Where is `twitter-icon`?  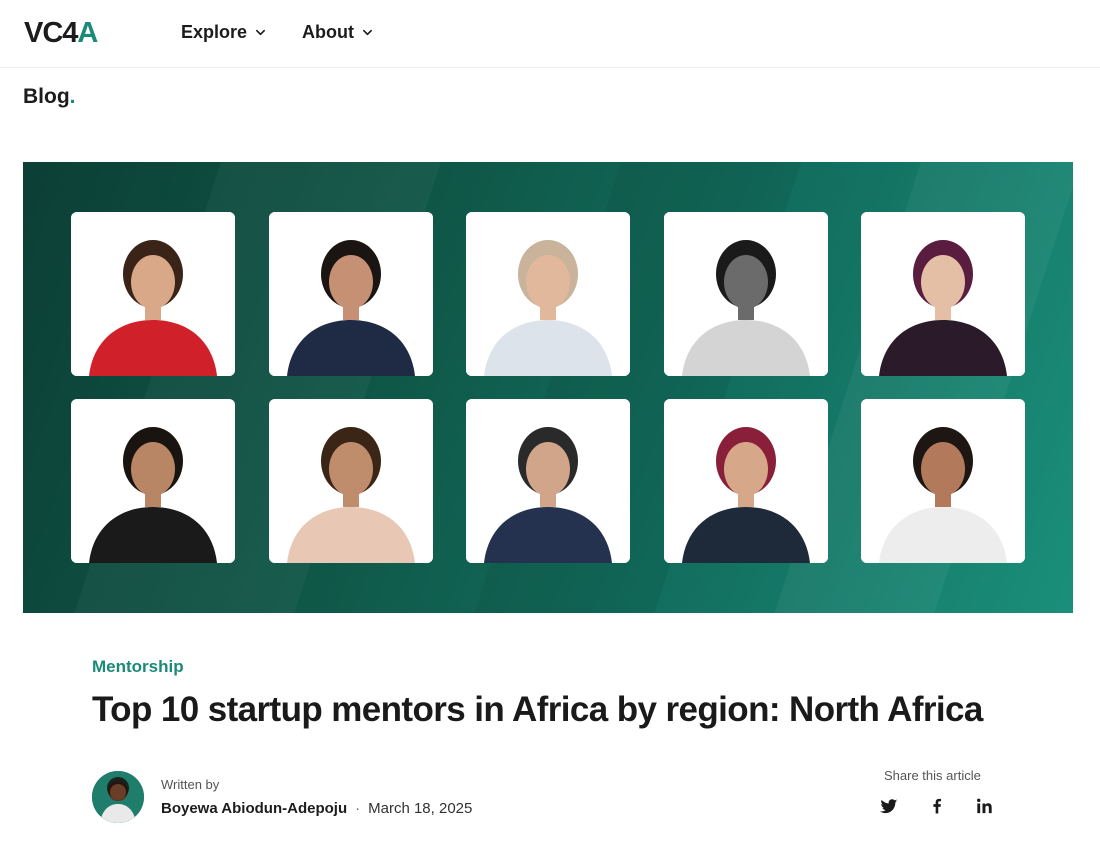
twitter-icon is located at coordinates (889, 806).